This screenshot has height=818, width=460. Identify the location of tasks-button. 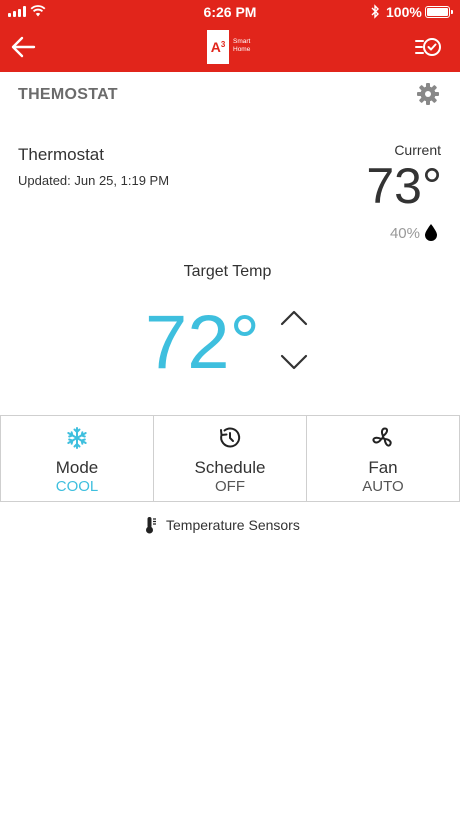
(428, 47).